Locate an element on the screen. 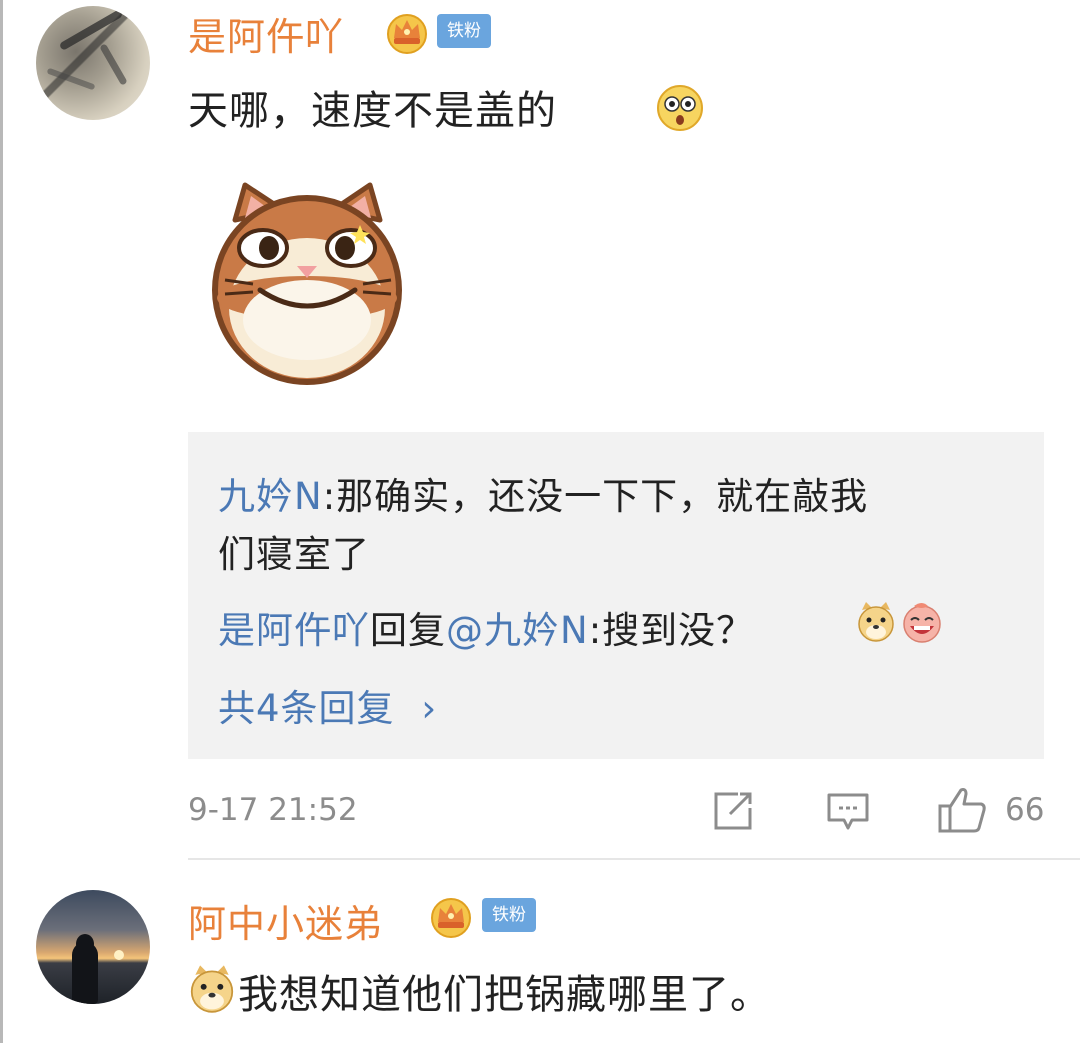 The height and width of the screenshot is (1043, 1080). like-count: 66 is located at coordinates (1025, 810).